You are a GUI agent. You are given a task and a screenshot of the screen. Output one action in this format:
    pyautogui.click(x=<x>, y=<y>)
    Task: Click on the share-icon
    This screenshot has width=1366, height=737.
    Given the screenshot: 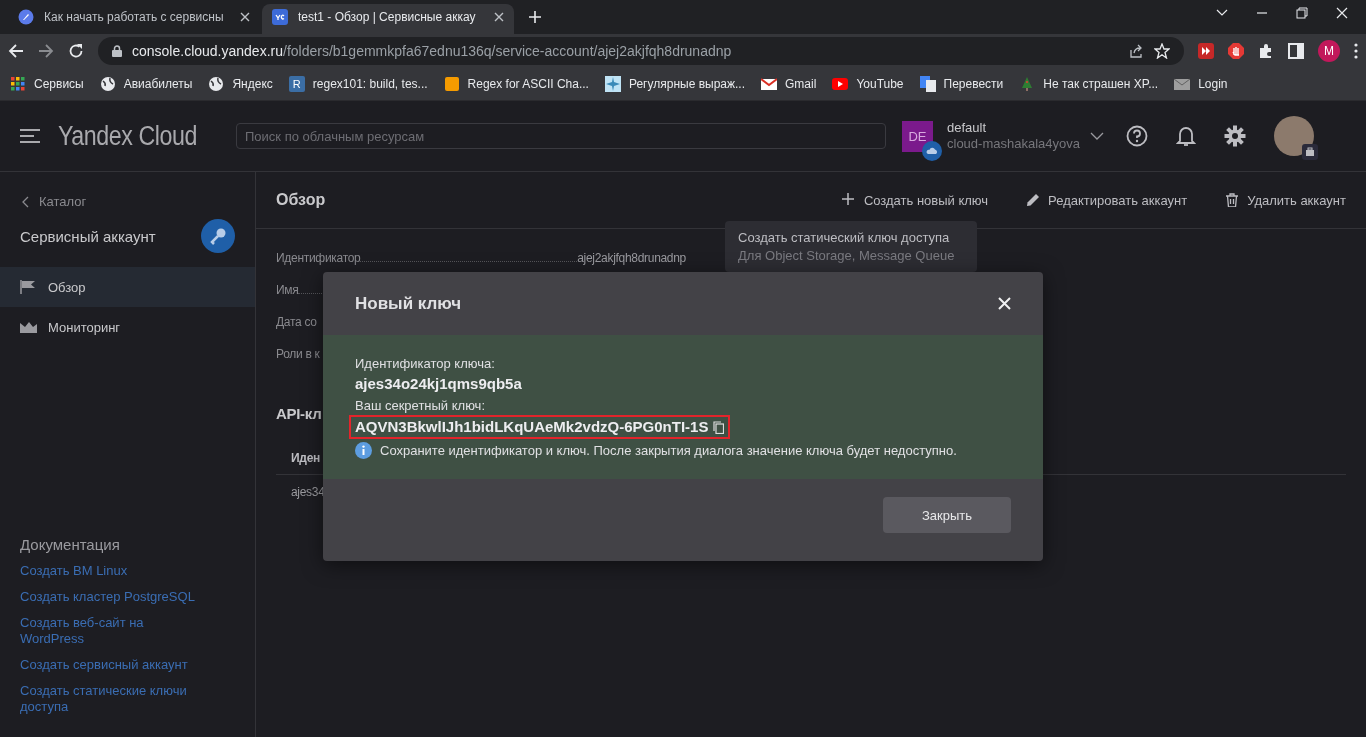 What is the action you would take?
    pyautogui.click(x=1136, y=51)
    